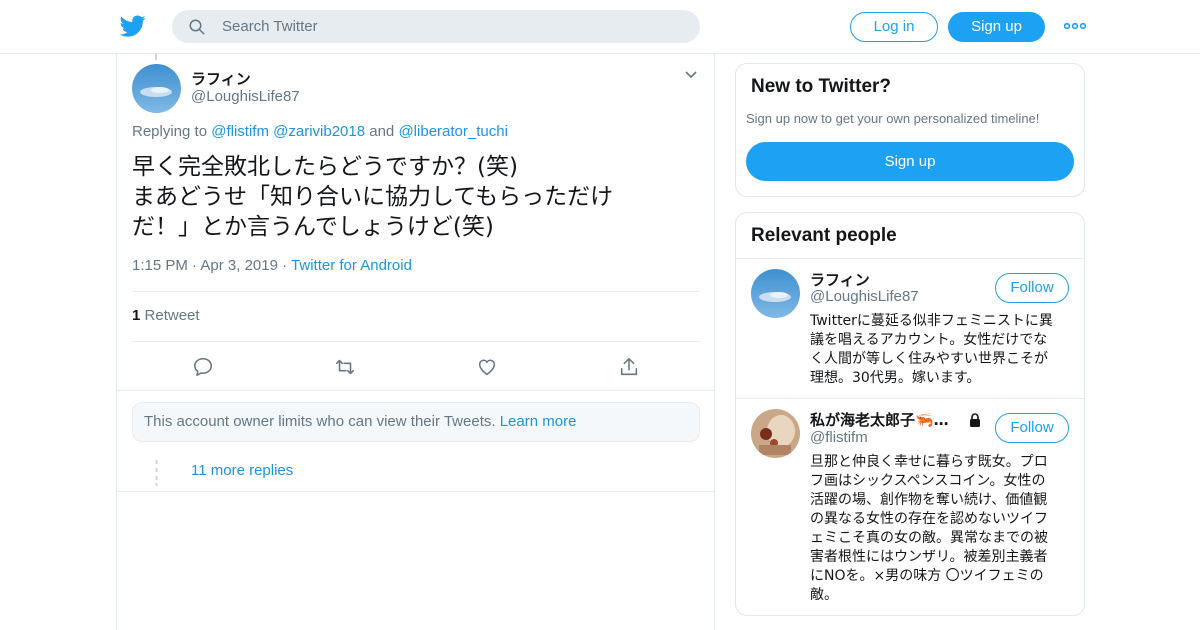 The image size is (1200, 630). I want to click on more-dots-icon, so click(1075, 26).